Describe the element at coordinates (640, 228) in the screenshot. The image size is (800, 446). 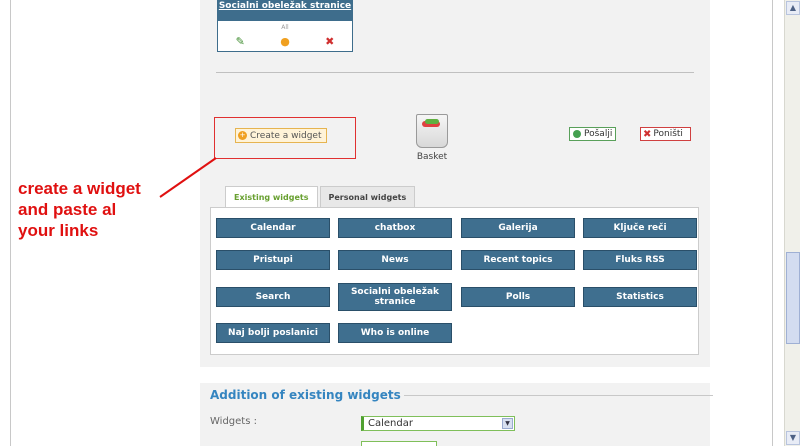
I see `widget-button: Ključe reči` at that location.